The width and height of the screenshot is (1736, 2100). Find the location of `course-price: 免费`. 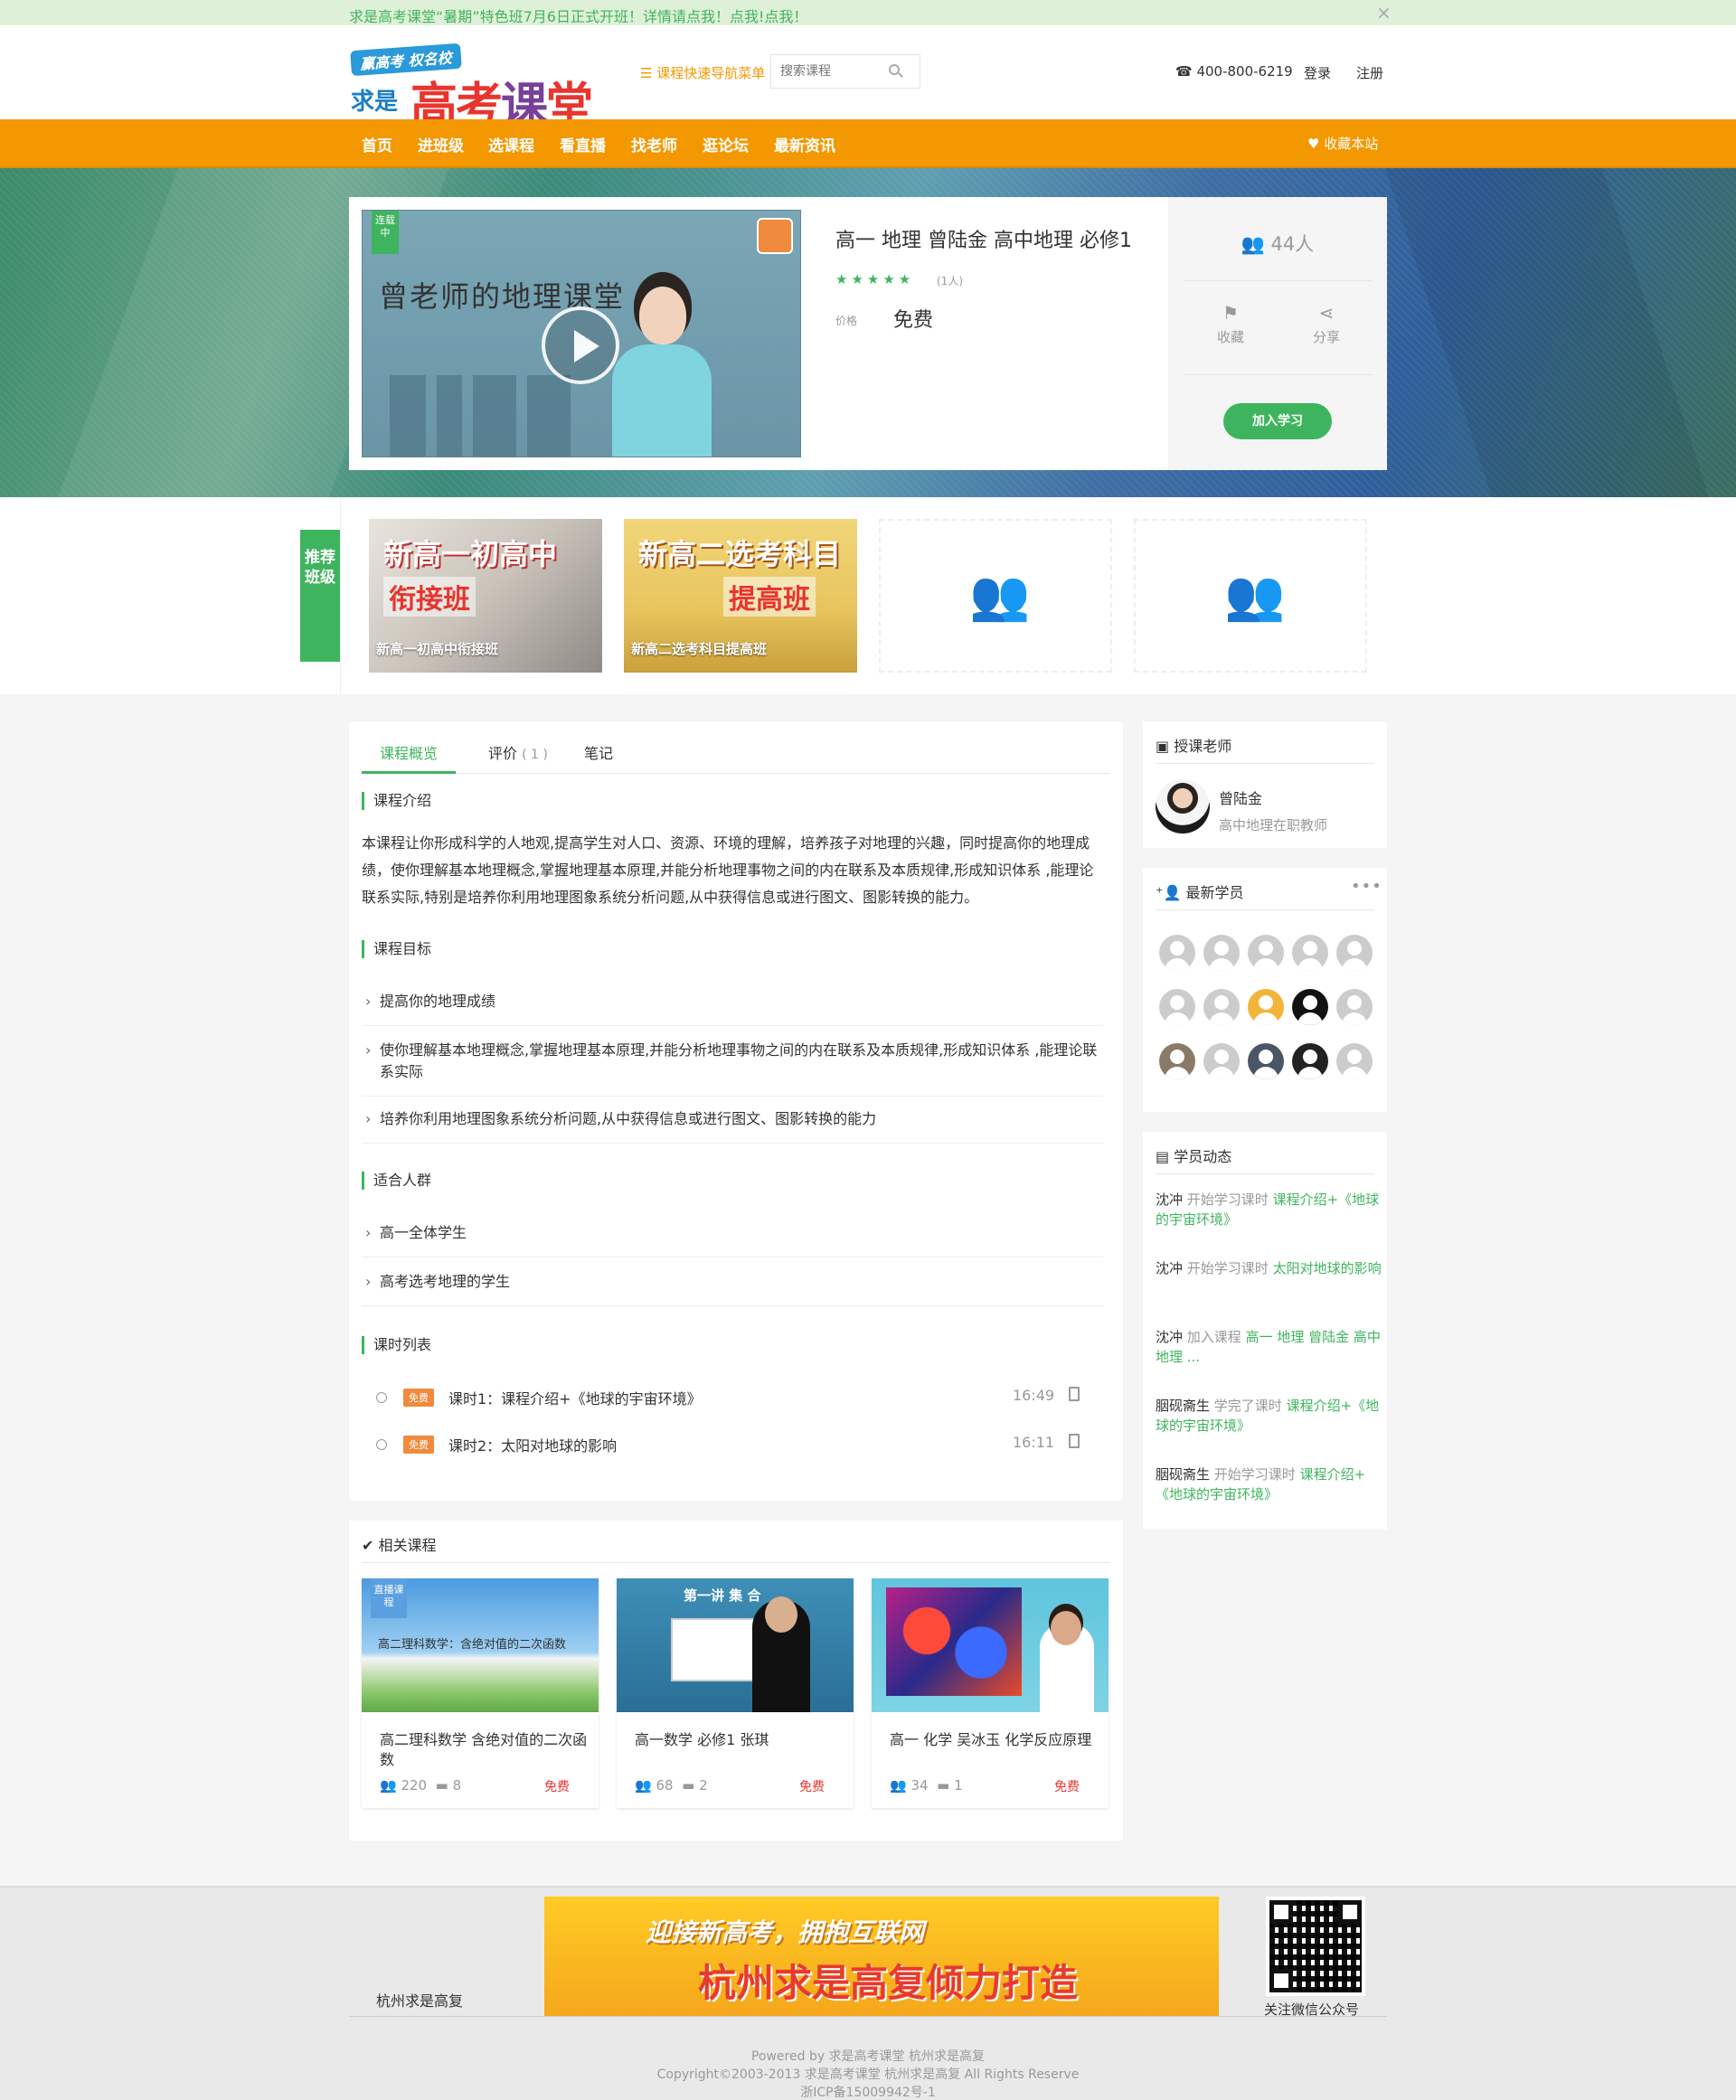

course-price: 免费 is located at coordinates (913, 320).